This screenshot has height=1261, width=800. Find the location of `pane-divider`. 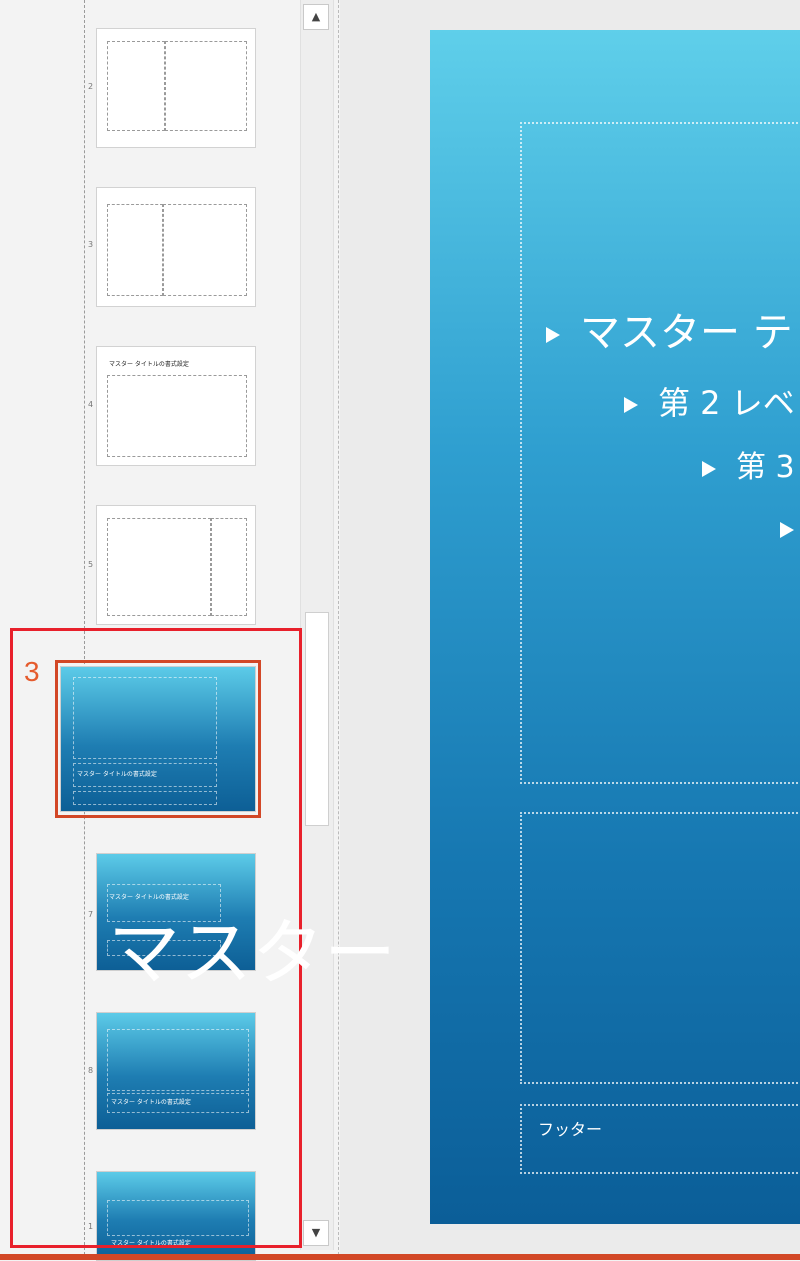

pane-divider is located at coordinates (338, 630).